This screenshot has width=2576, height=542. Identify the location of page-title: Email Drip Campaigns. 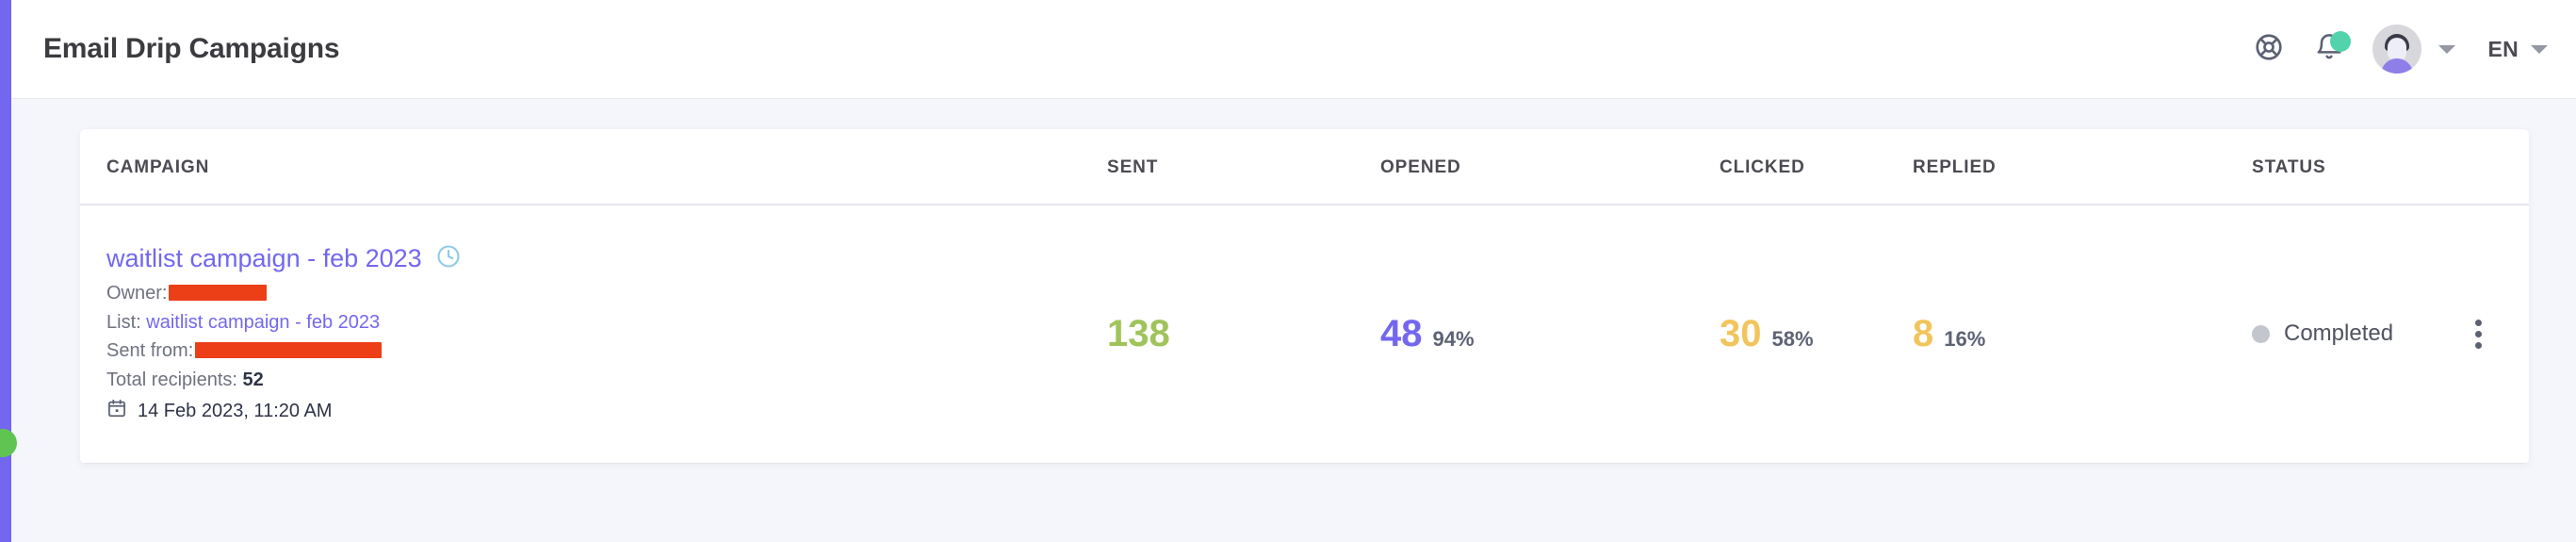
(191, 48).